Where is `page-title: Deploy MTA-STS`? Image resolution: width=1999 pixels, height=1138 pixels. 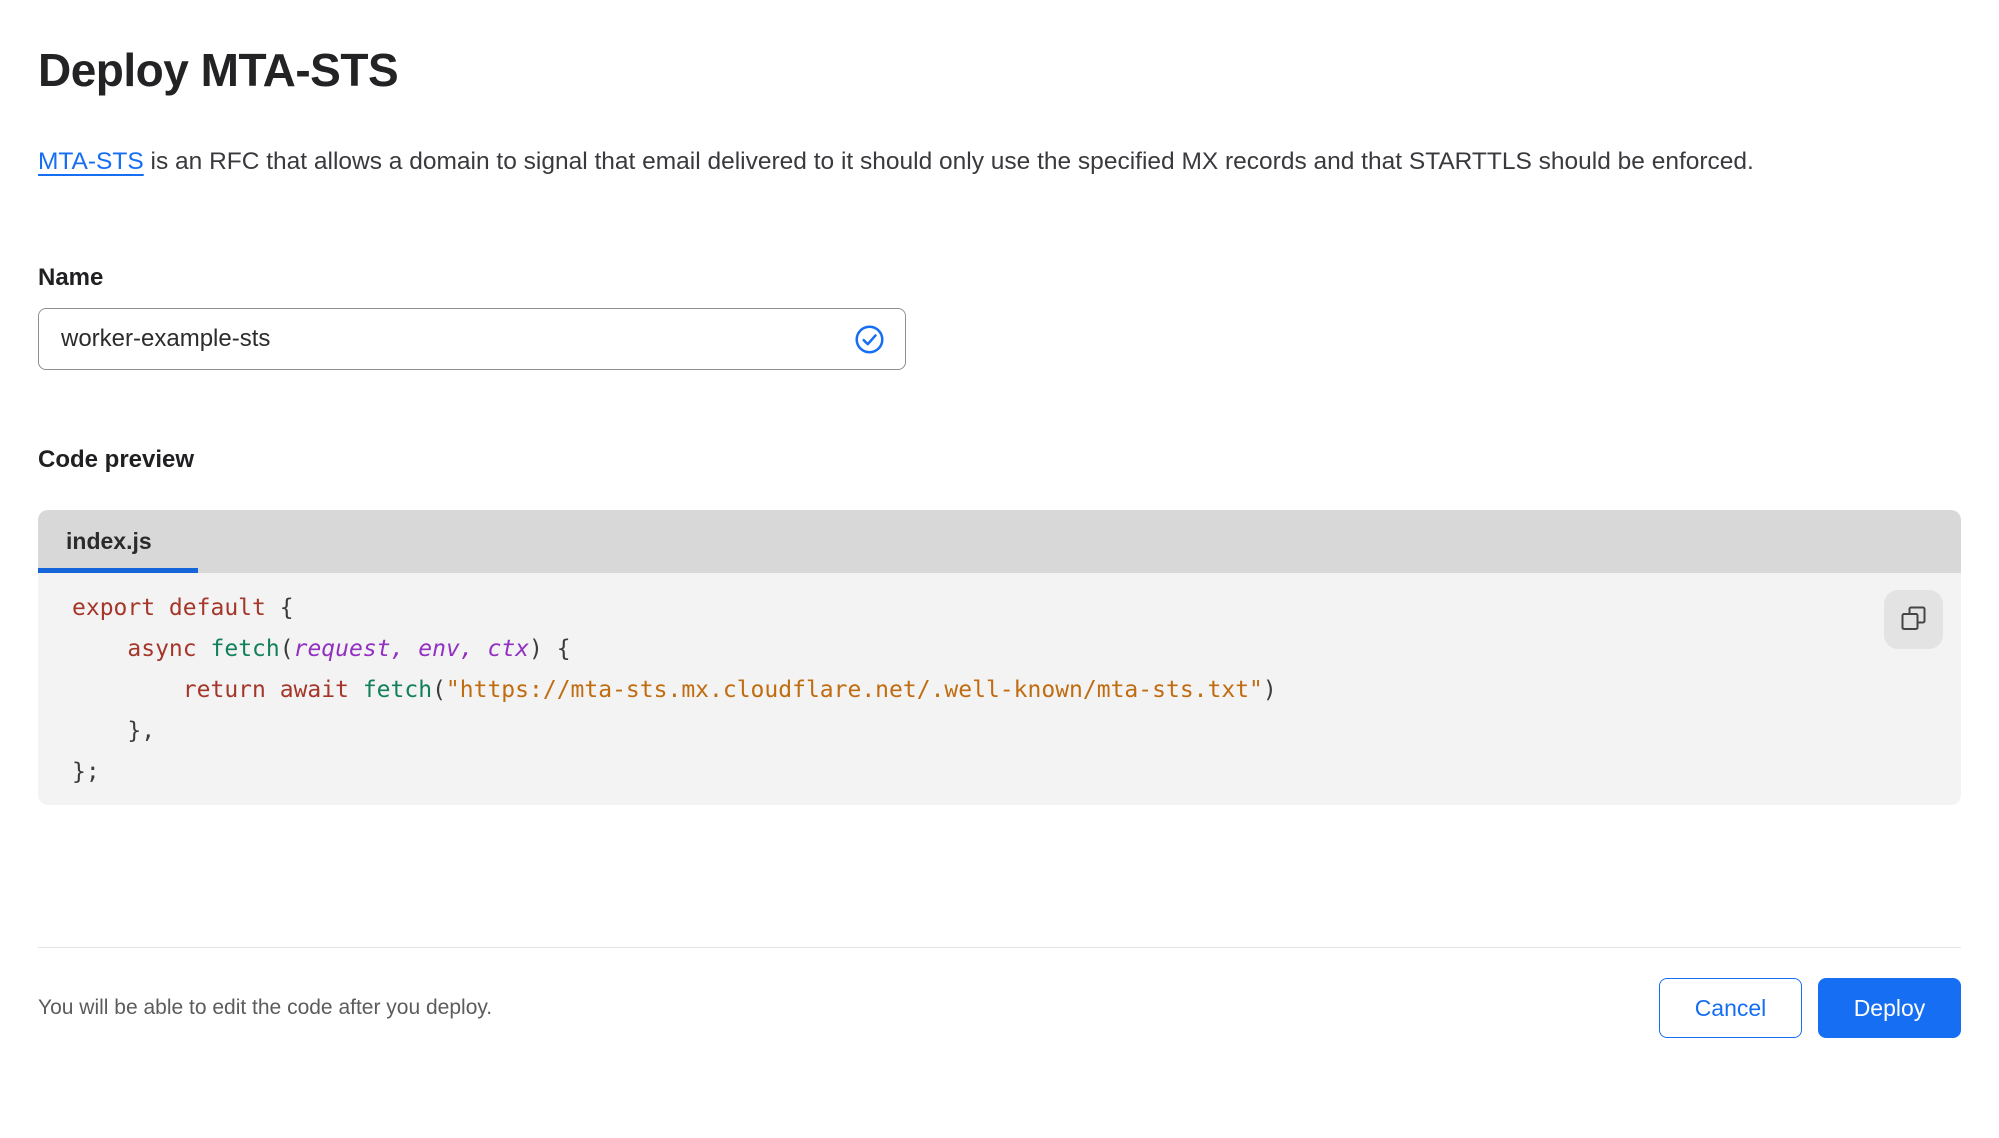
page-title: Deploy MTA-STS is located at coordinates (218, 70).